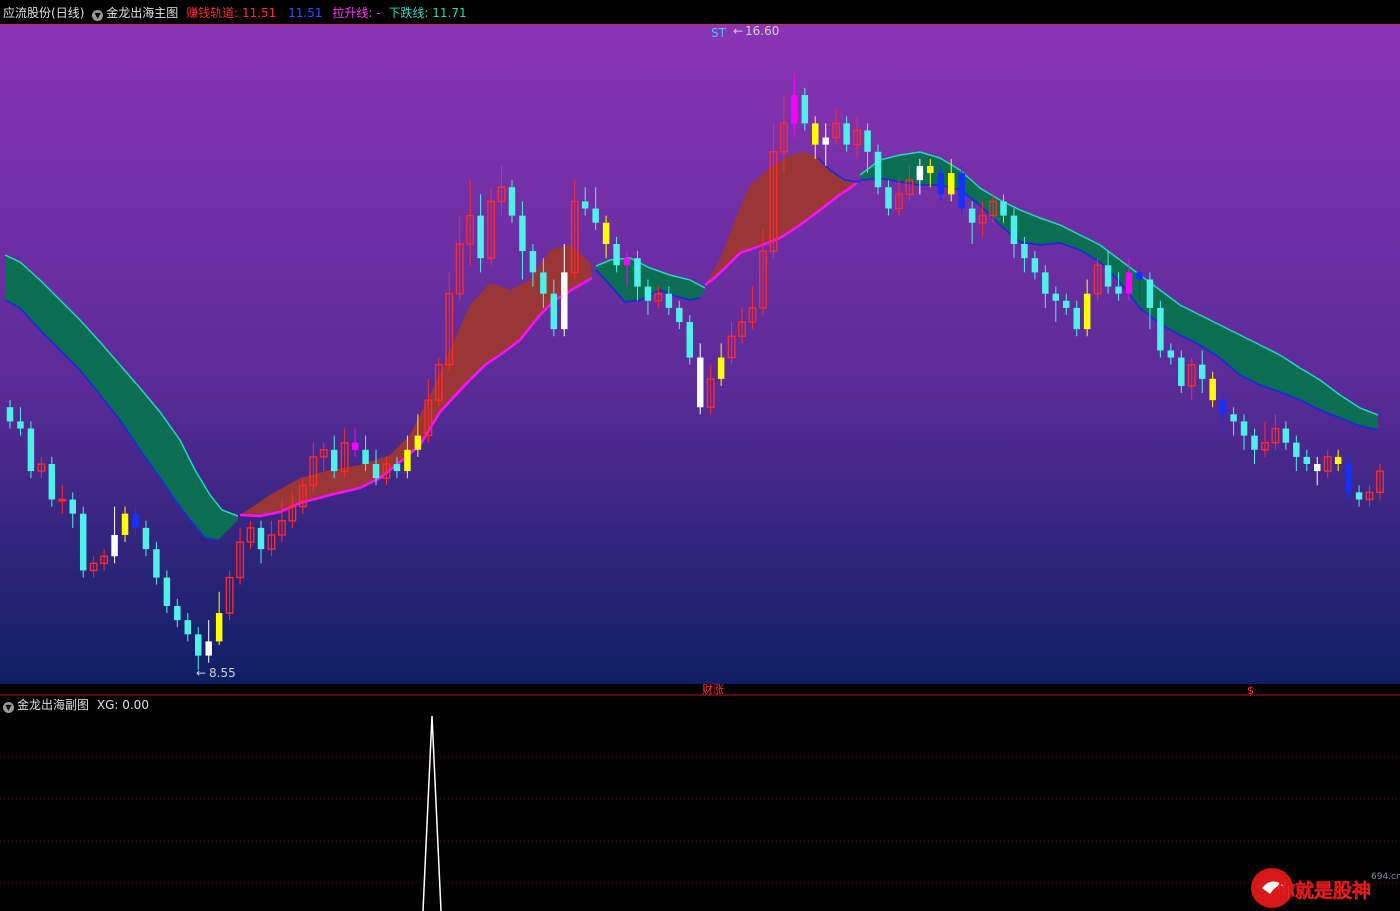 This screenshot has height=911, width=1400. Describe the element at coordinates (432, 813) in the screenshot. I see `xg-signal-spike` at that location.